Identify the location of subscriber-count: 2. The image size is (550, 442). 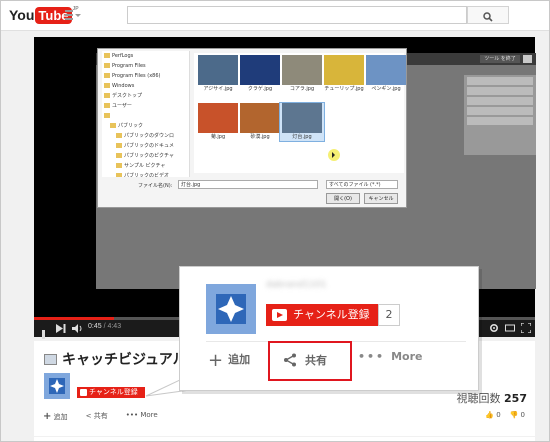
(389, 315).